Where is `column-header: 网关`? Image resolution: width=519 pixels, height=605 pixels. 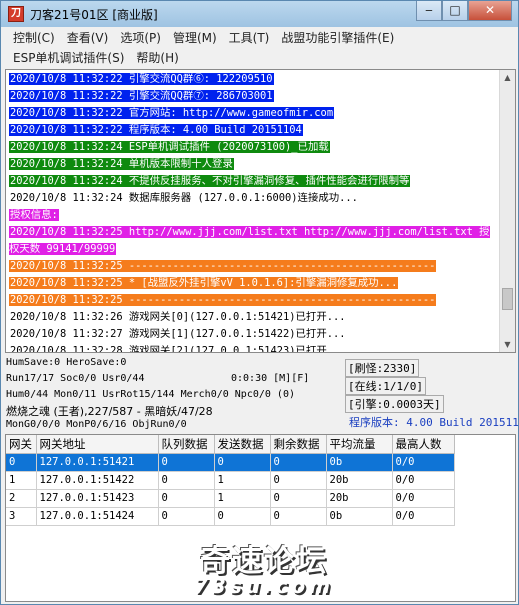 column-header: 网关 is located at coordinates (21, 444).